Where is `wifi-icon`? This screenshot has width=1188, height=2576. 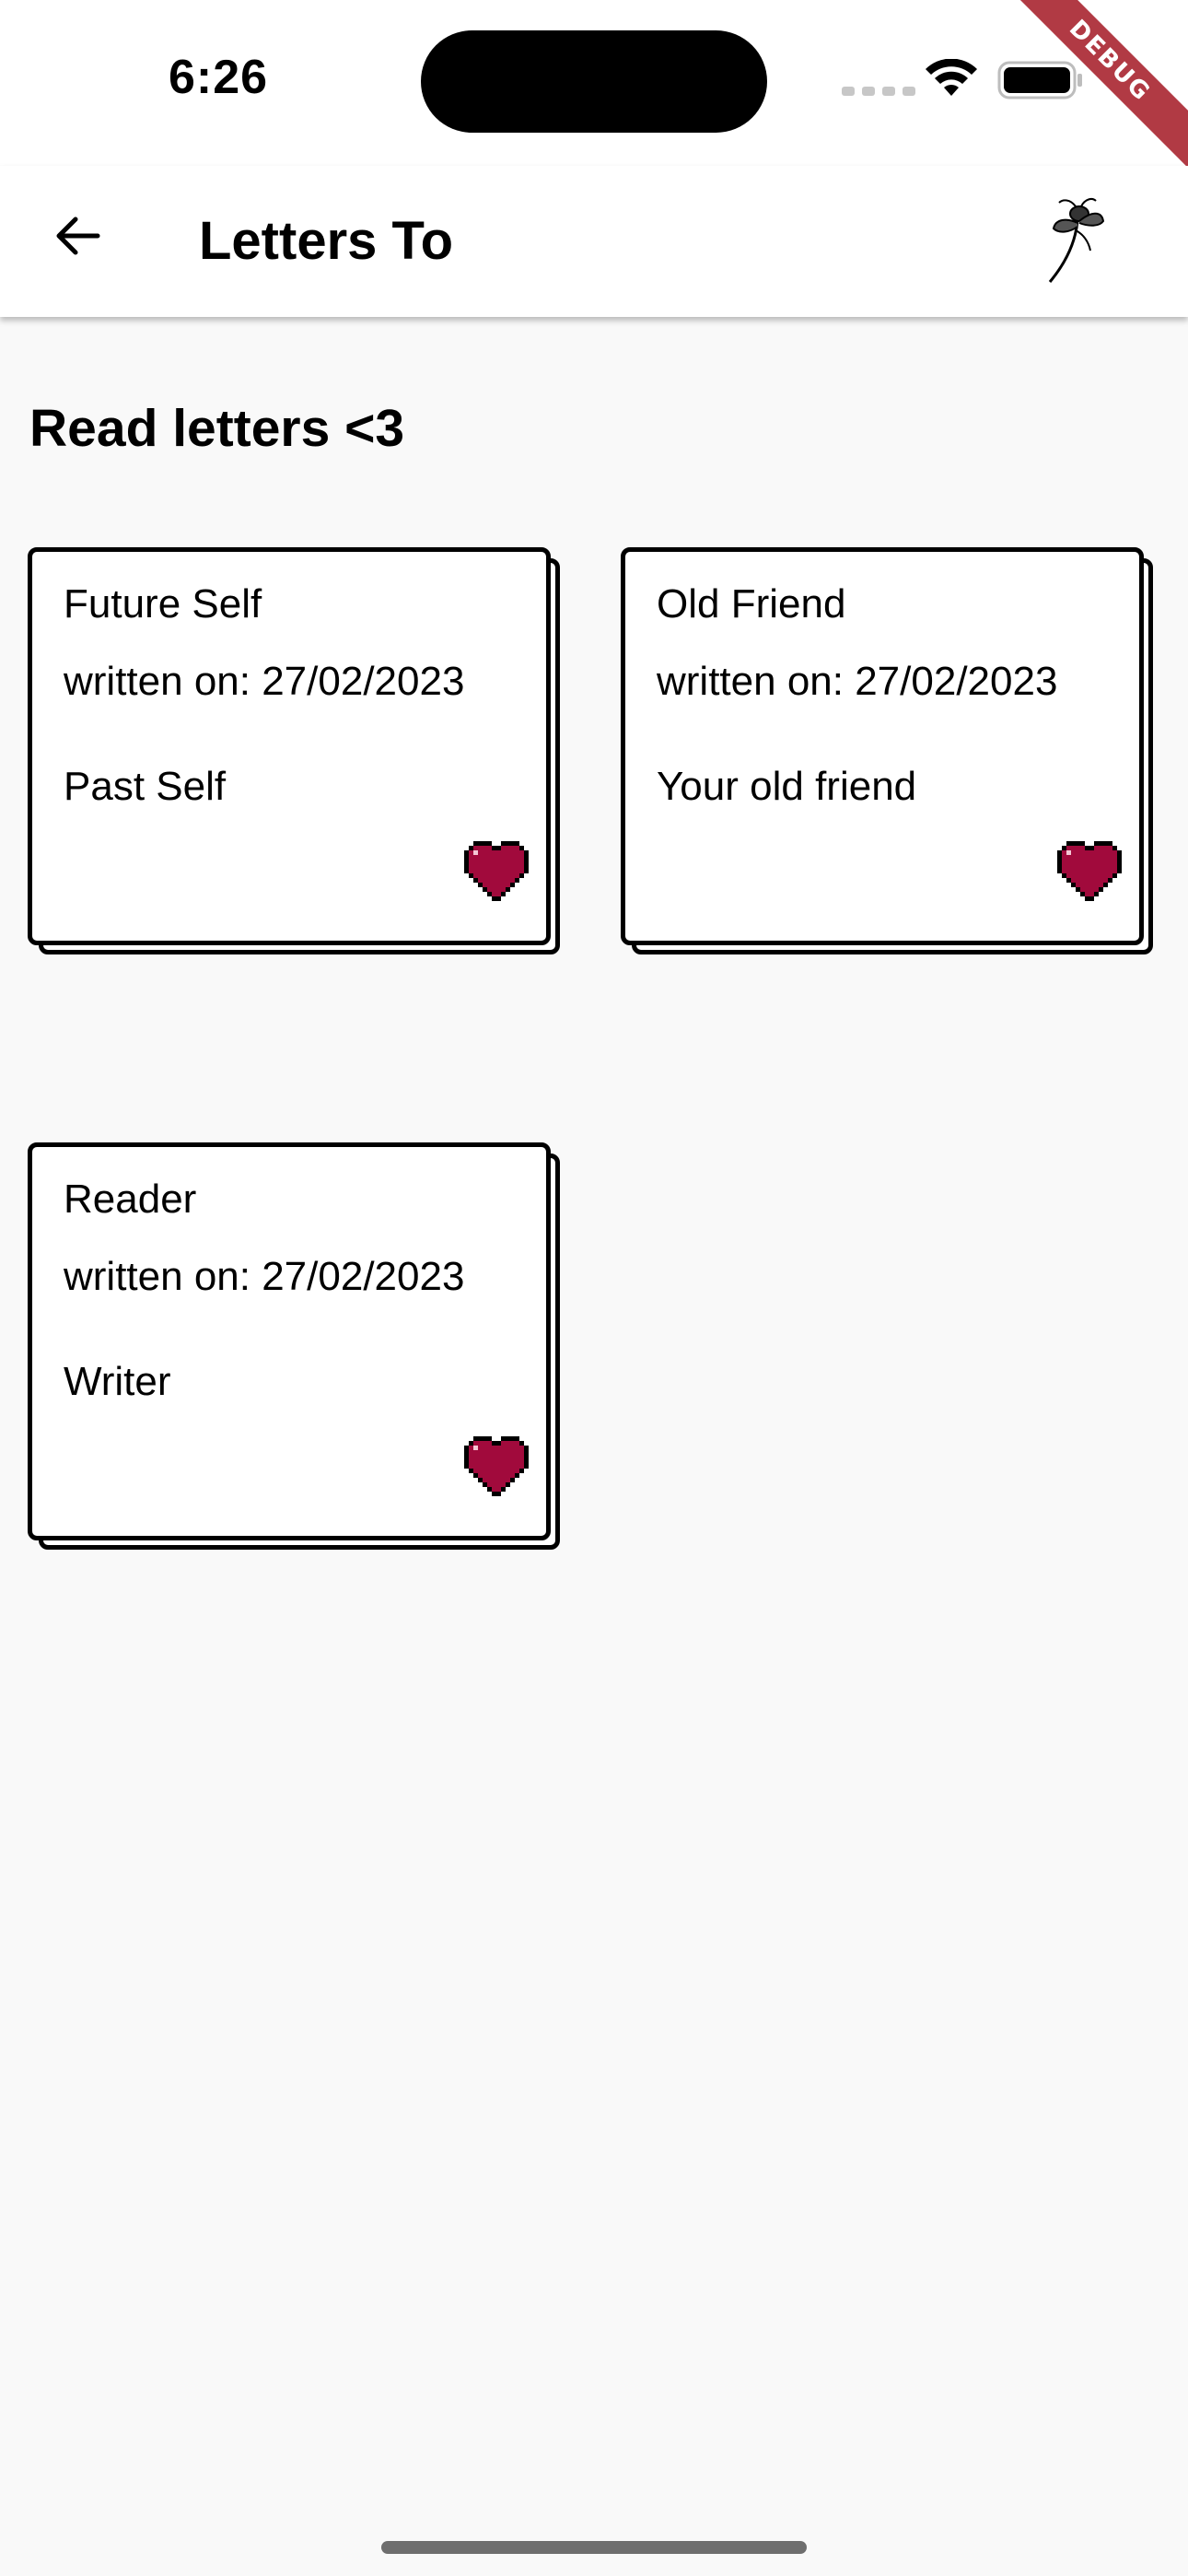
wifi-icon is located at coordinates (951, 77).